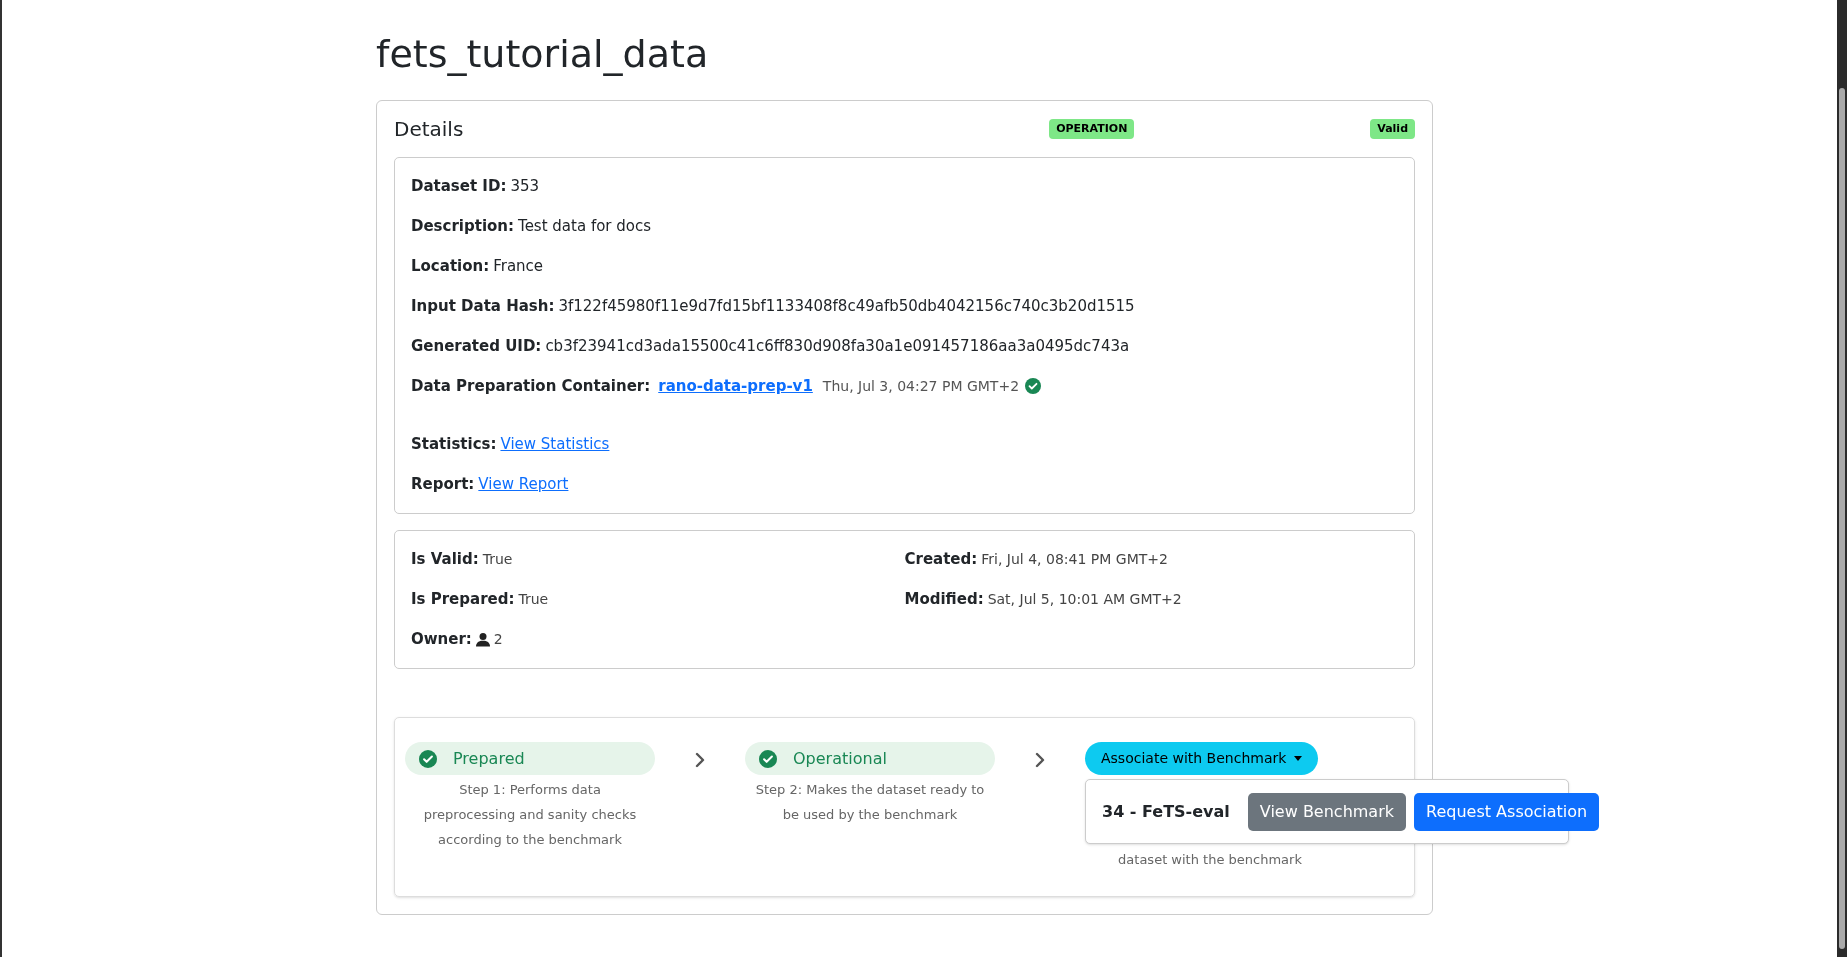 Image resolution: width=1847 pixels, height=957 pixels. I want to click on field-label: Generated UID:, so click(476, 346).